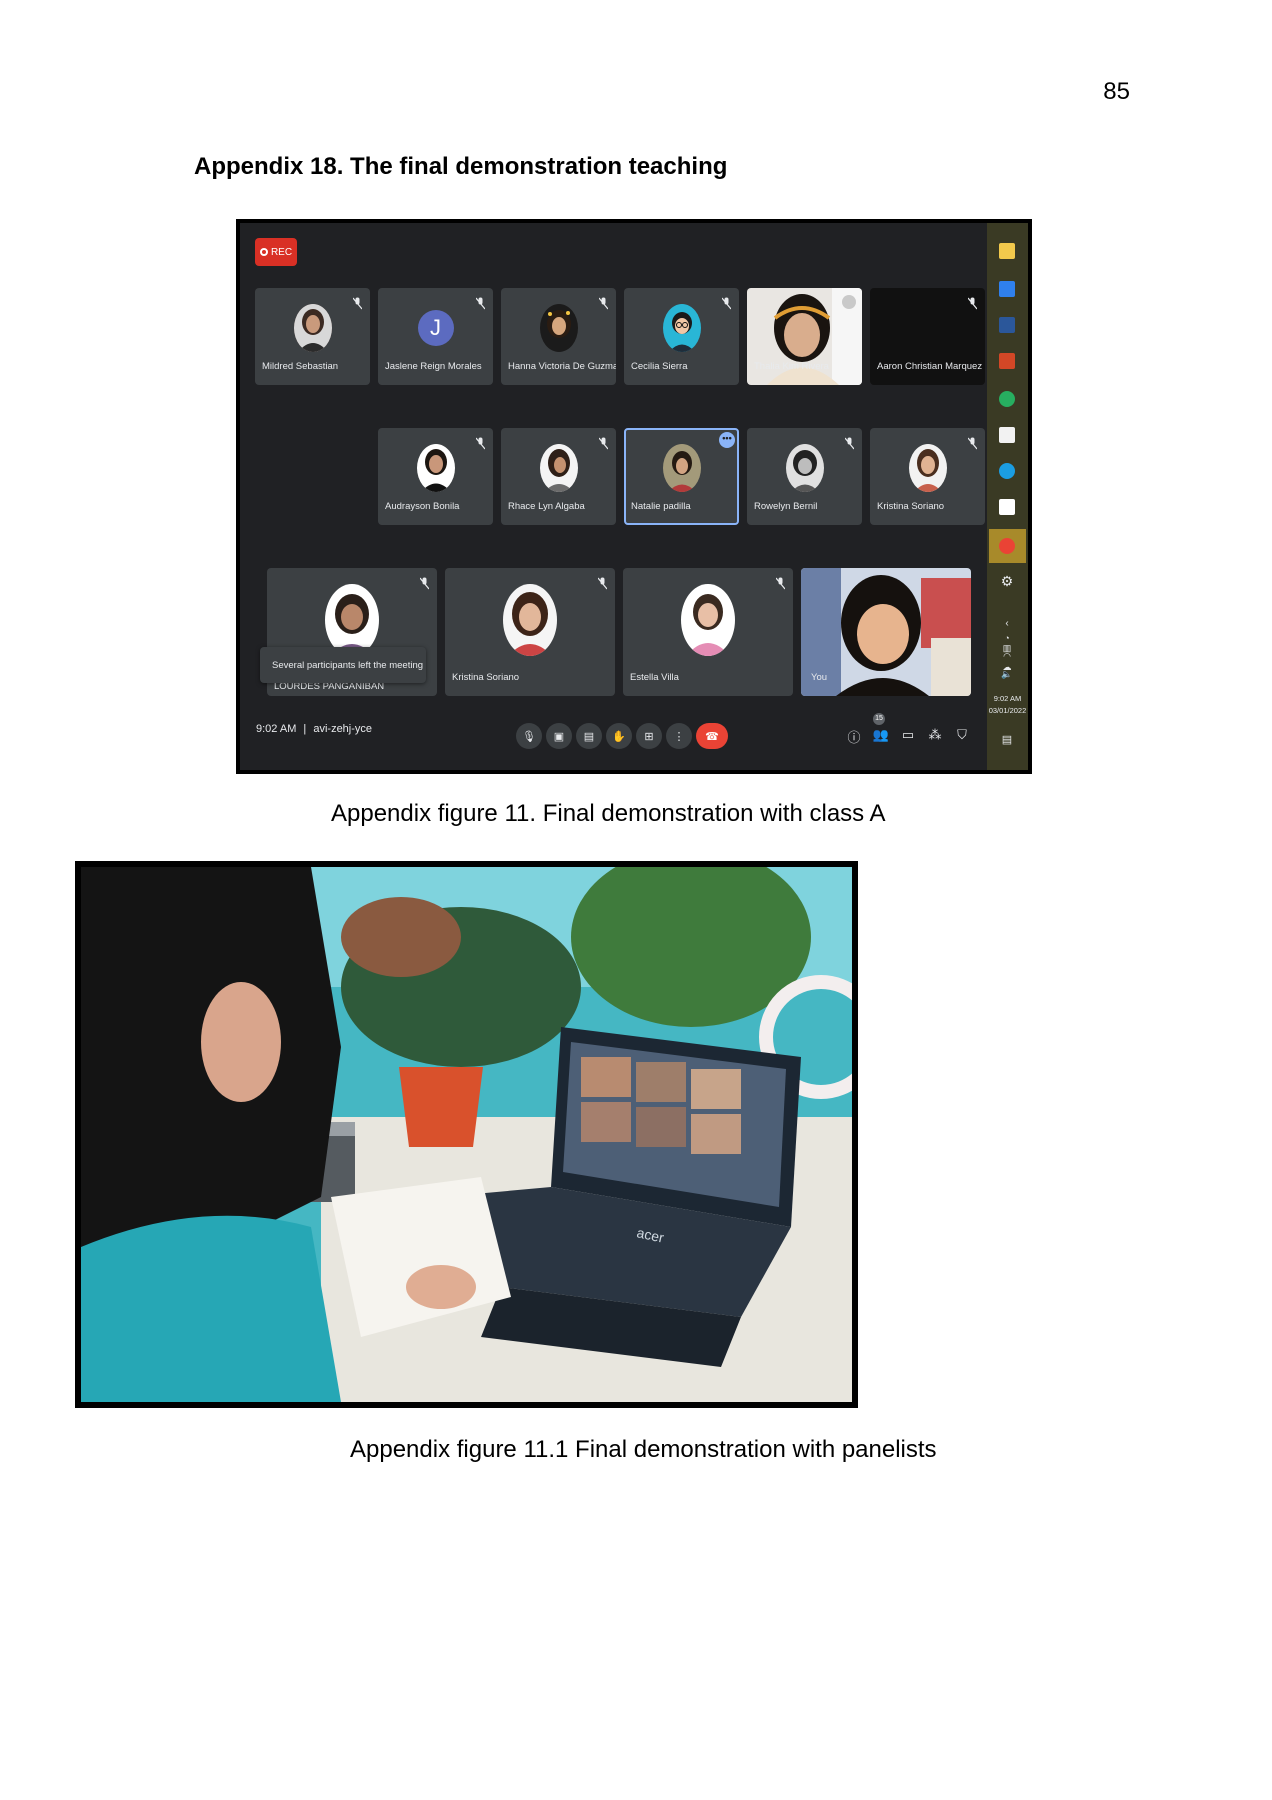  I want to click on mic-button: 🎙, so click(529, 736).